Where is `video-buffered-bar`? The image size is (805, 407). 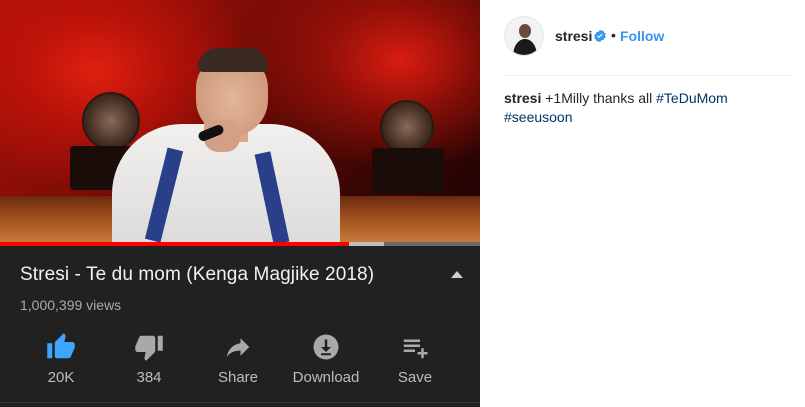 video-buffered-bar is located at coordinates (366, 244).